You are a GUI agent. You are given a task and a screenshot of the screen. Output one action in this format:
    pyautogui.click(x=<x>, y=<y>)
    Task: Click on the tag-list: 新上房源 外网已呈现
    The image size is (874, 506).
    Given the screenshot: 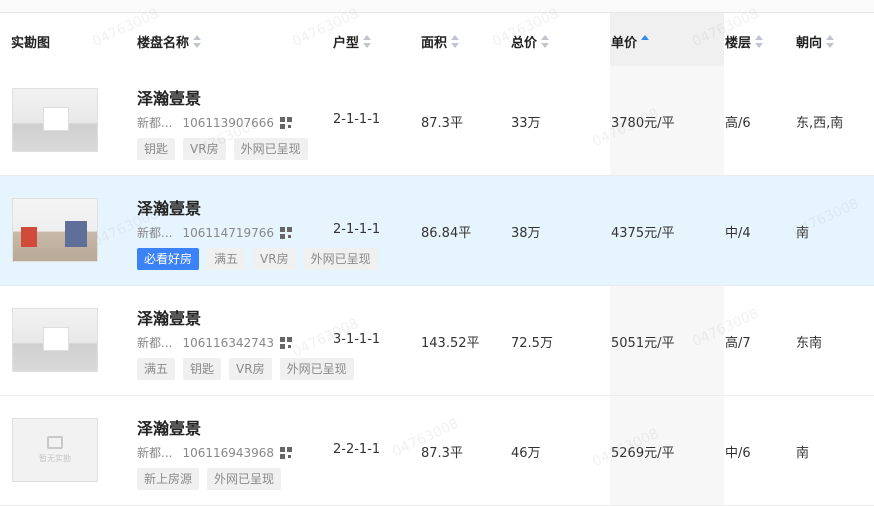 What is the action you would take?
    pyautogui.click(x=209, y=479)
    